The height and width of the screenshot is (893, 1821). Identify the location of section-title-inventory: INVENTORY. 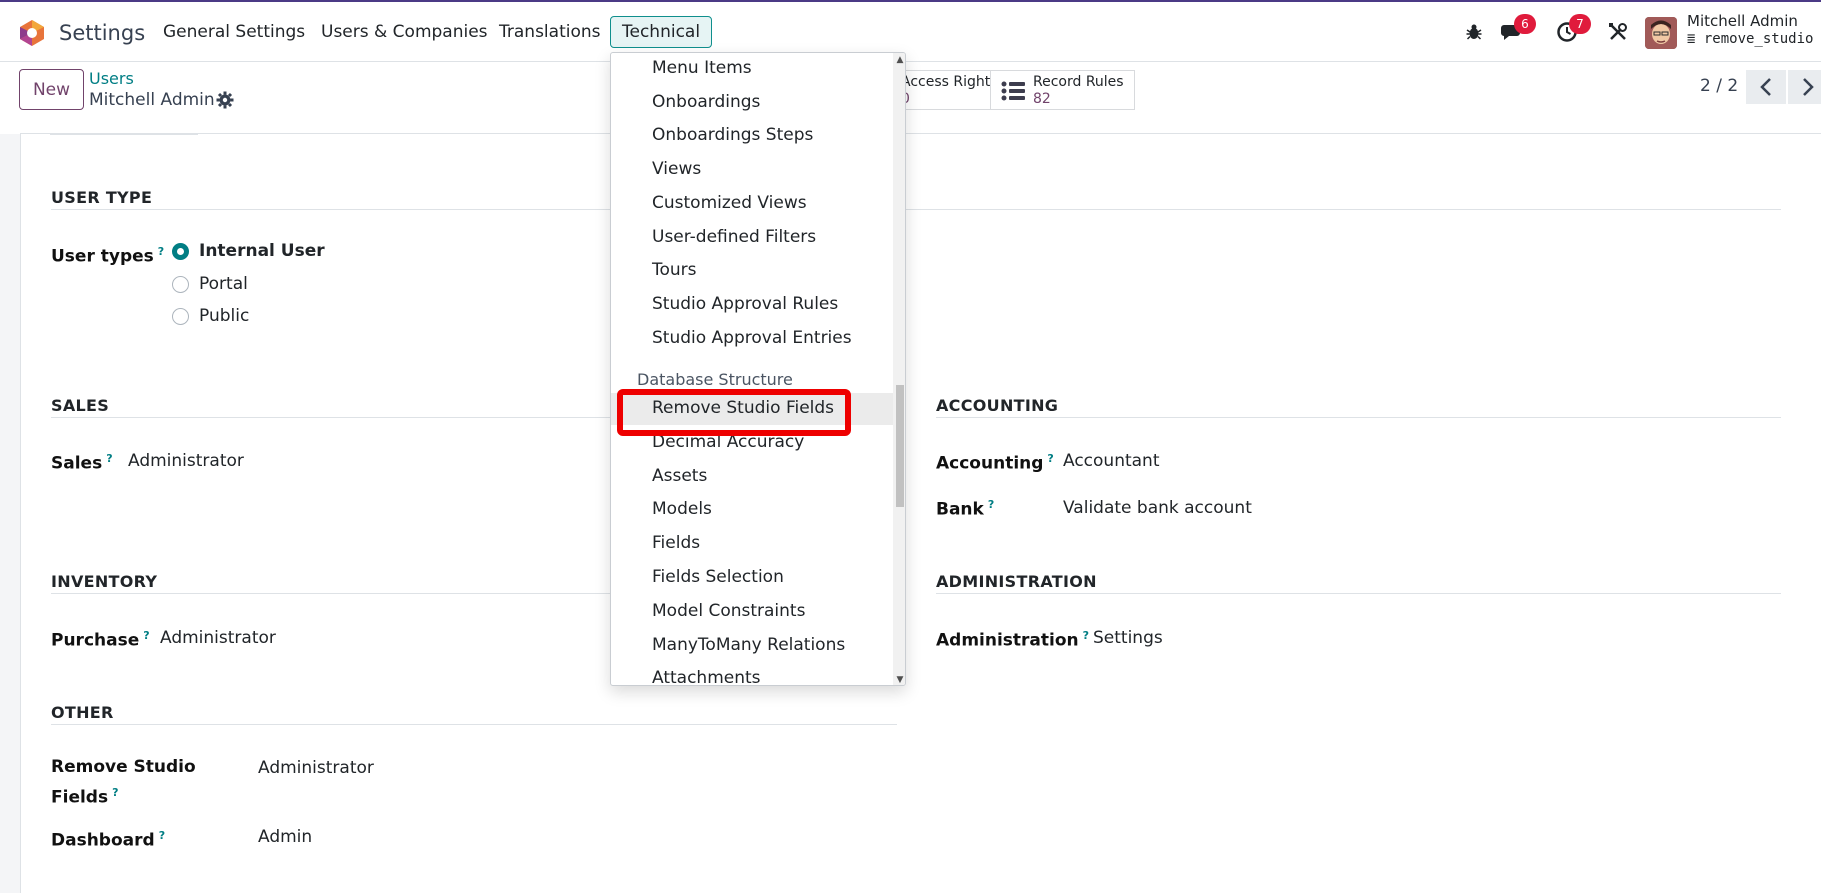
(104, 581).